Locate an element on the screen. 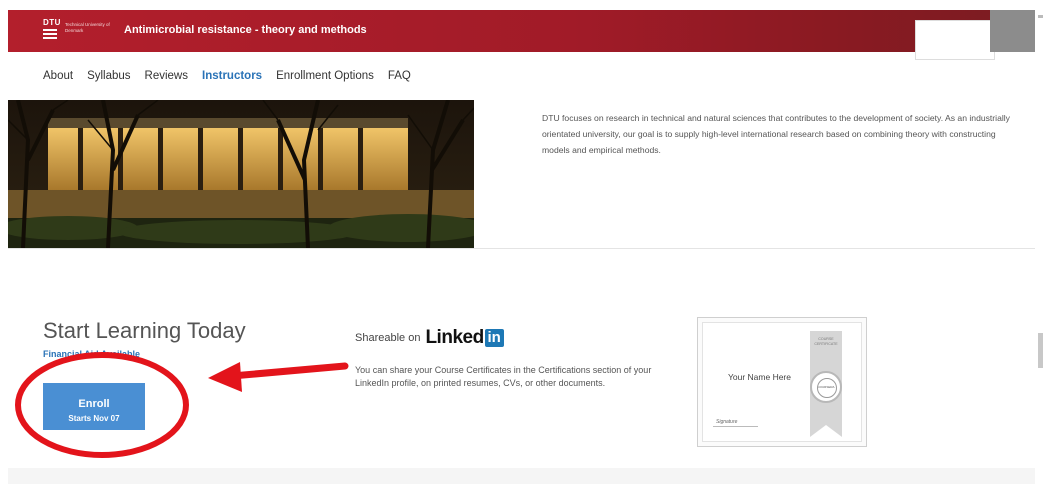  enroll-button: Enroll Starts Nov 07 is located at coordinates (94, 406).